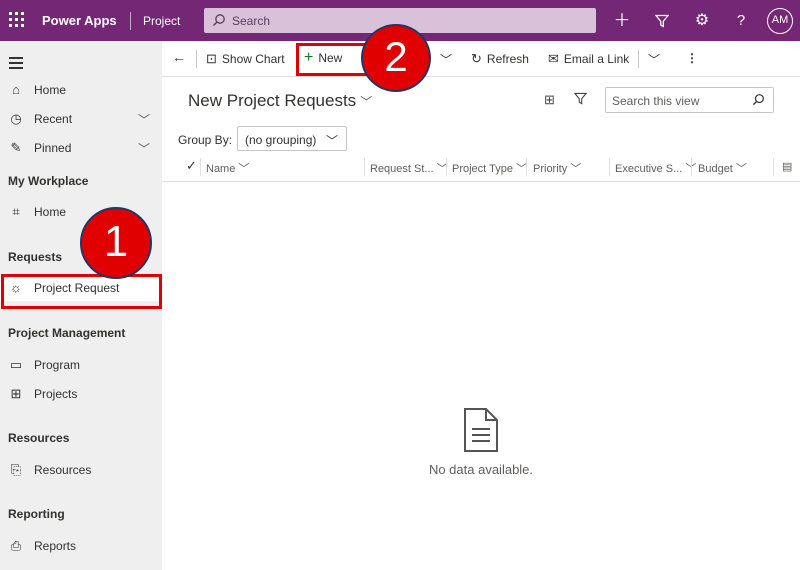  I want to click on view-search-input: Search this view, so click(689, 100).